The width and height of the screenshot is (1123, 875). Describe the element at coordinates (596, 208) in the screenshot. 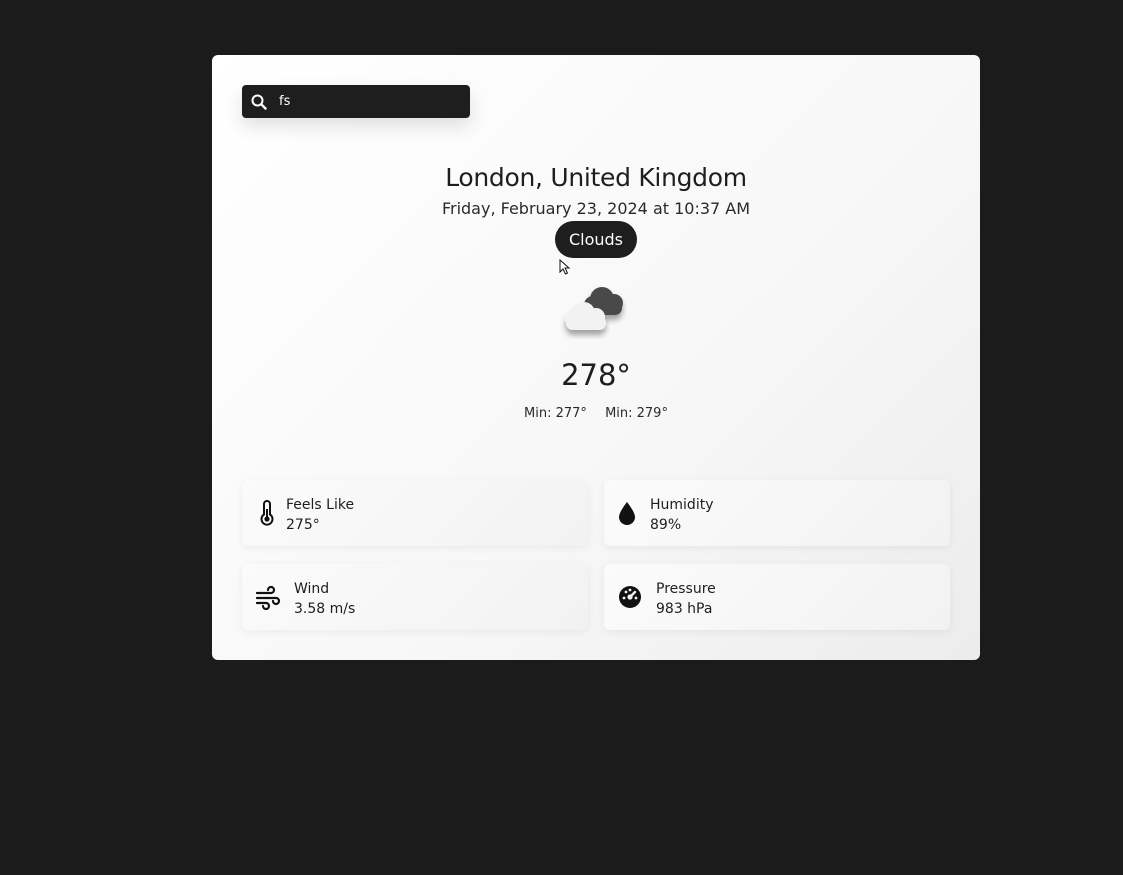

I see `date-time: Friday, February 23, 2024 at 10:37 AM` at that location.